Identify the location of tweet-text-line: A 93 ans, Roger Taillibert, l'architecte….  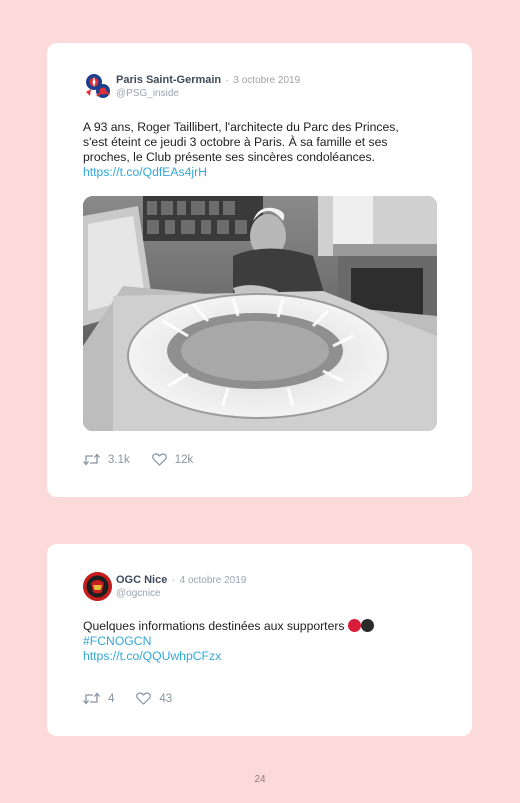
(241, 127).